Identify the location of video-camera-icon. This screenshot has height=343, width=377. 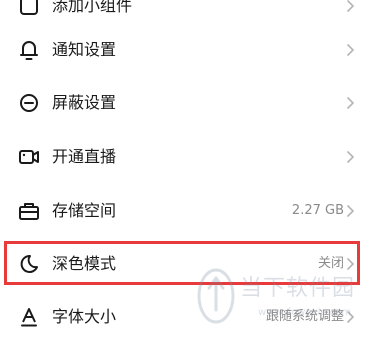
(29, 157).